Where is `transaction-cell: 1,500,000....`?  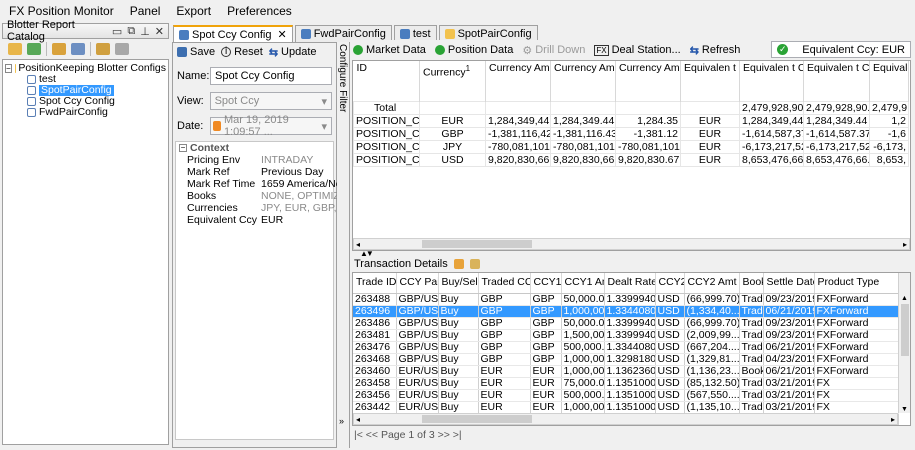 transaction-cell: 1,500,000.... is located at coordinates (583, 335).